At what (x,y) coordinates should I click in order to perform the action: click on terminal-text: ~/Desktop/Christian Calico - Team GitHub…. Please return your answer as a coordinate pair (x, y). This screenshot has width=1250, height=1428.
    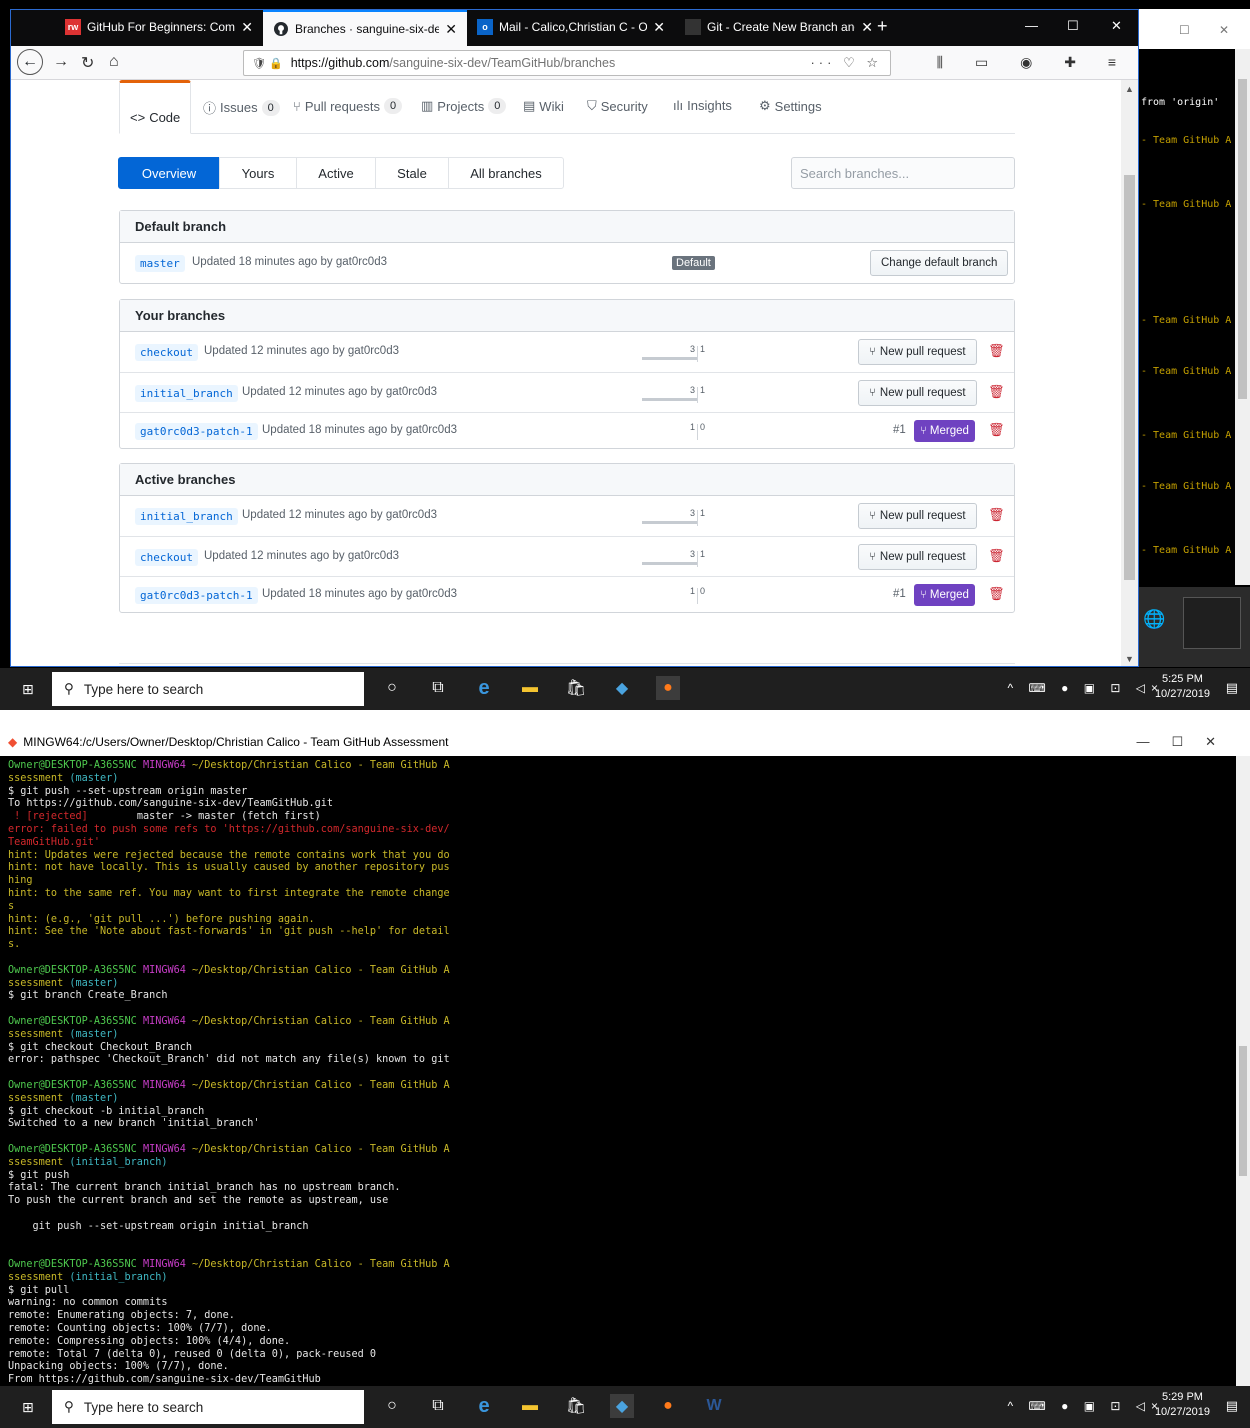
    Looking at the image, I should click on (321, 970).